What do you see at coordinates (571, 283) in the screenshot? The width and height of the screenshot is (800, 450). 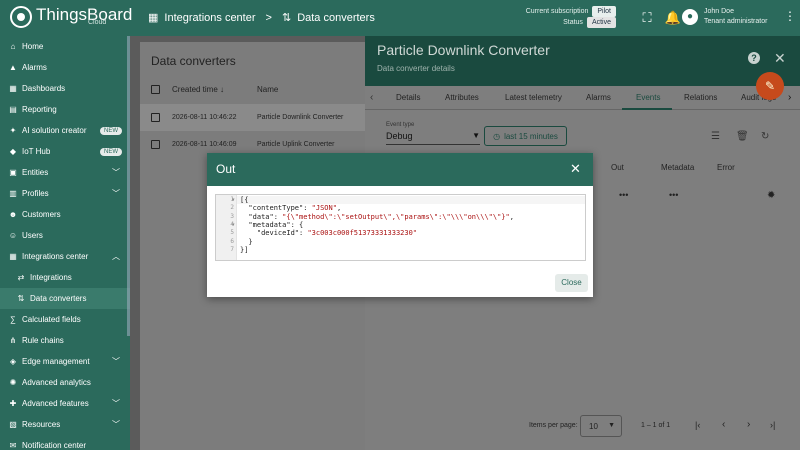 I see `close-button: Close` at bounding box center [571, 283].